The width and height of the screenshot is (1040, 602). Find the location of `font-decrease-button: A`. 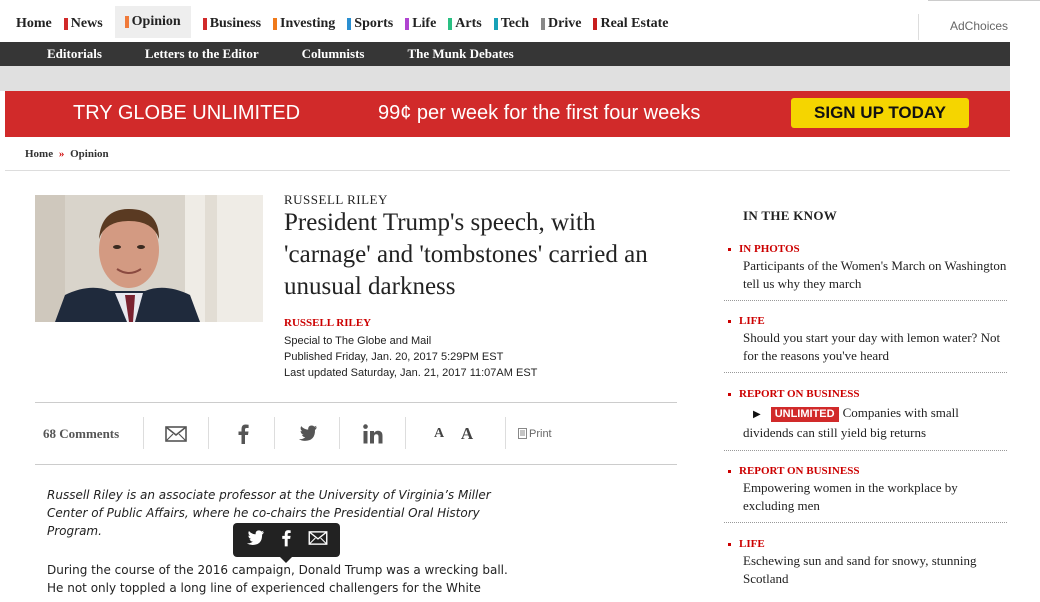

font-decrease-button: A is located at coordinates (439, 433).